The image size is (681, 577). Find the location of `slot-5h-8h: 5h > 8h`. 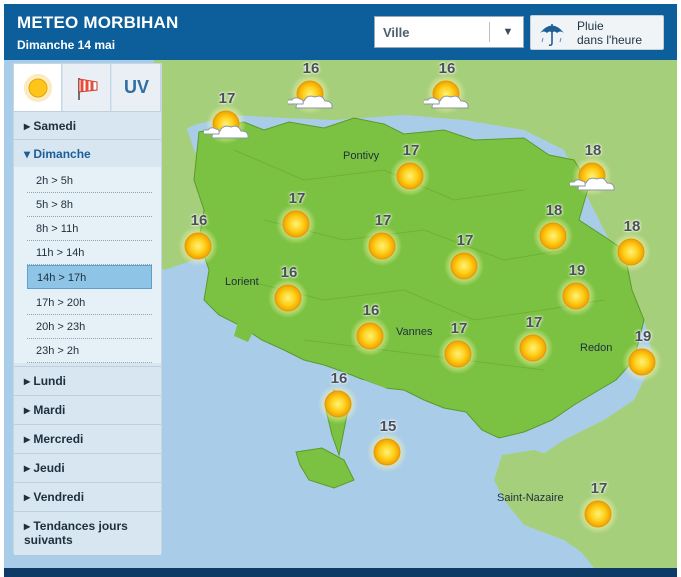

slot-5h-8h: 5h > 8h is located at coordinates (89, 205).